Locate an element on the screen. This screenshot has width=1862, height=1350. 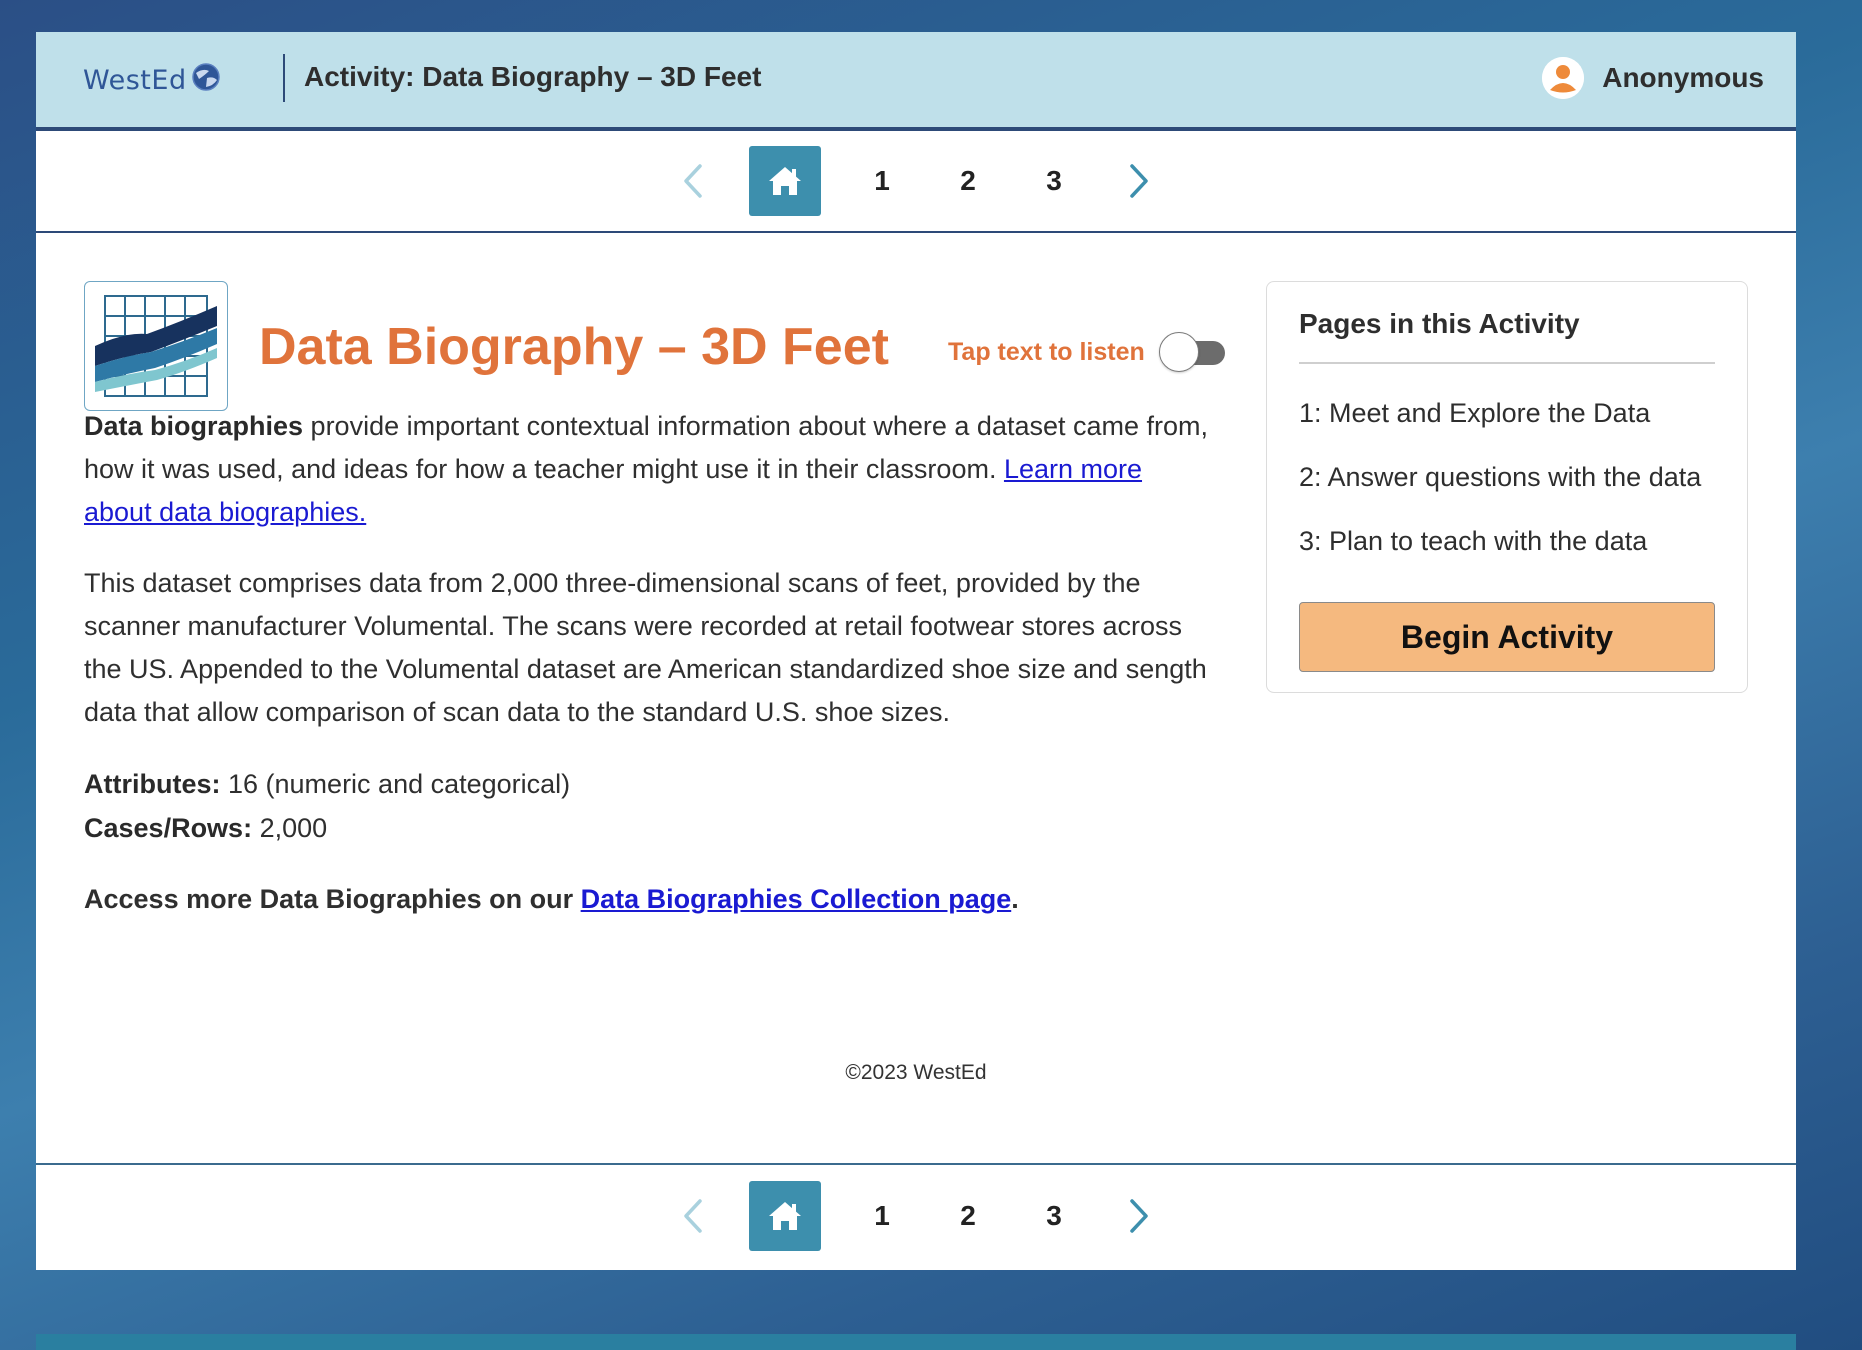
attributes-label: Attributes: is located at coordinates (152, 784).